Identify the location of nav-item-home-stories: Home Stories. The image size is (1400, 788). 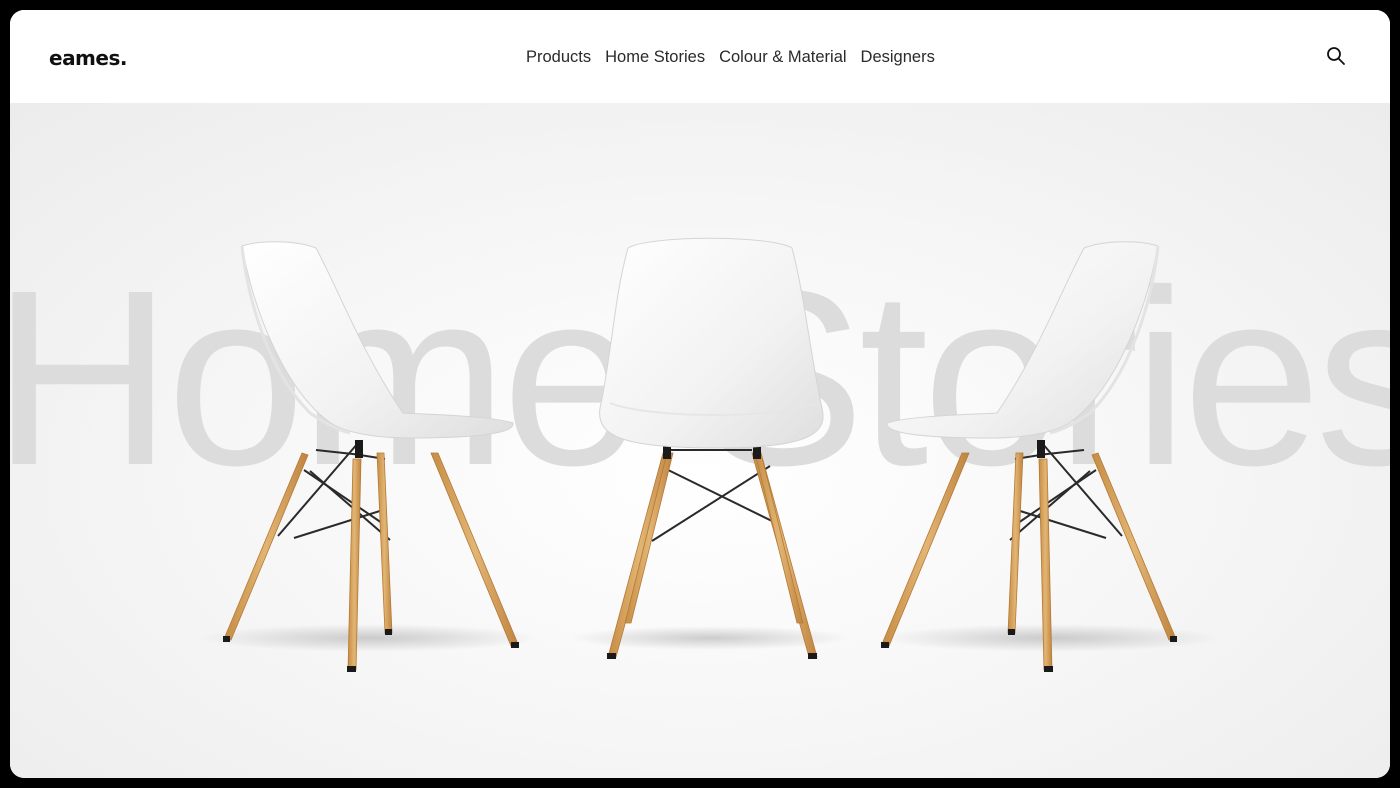
(655, 57).